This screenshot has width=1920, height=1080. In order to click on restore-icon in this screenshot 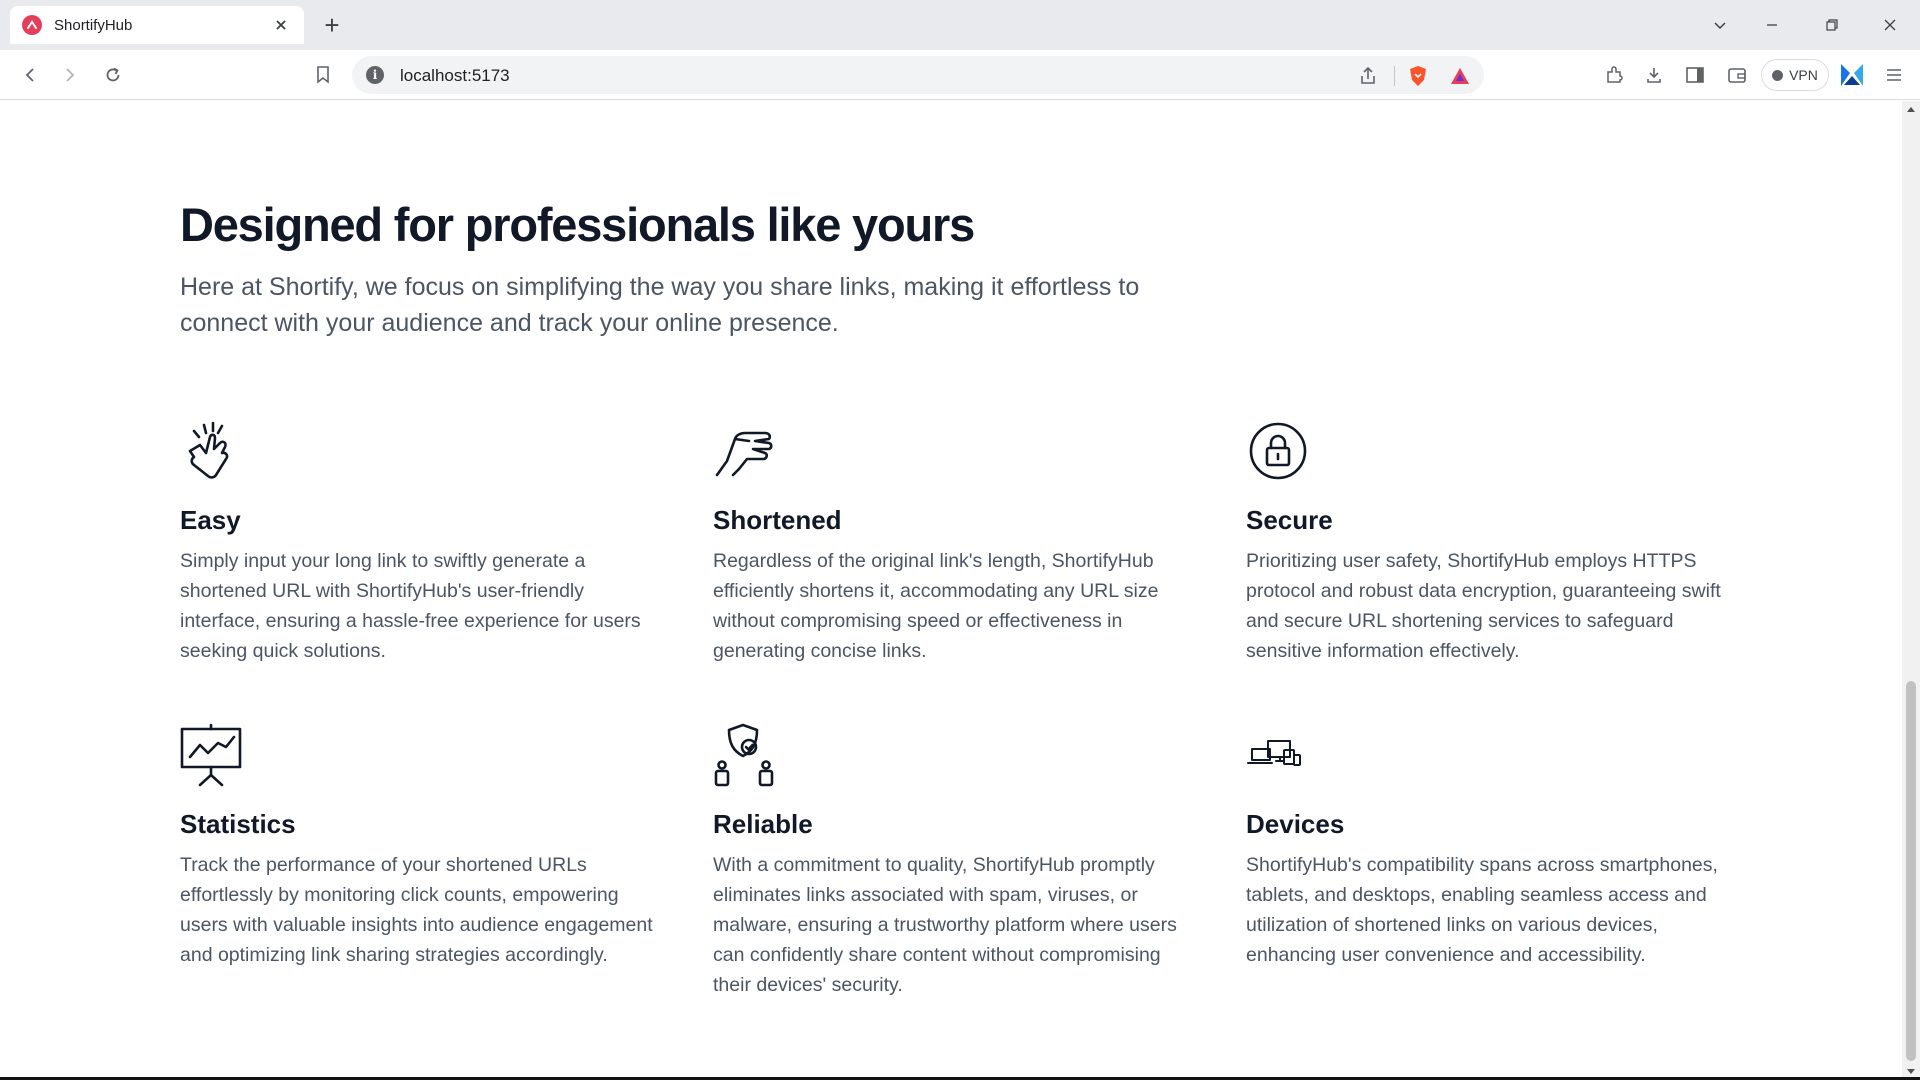, I will do `click(1832, 25)`.